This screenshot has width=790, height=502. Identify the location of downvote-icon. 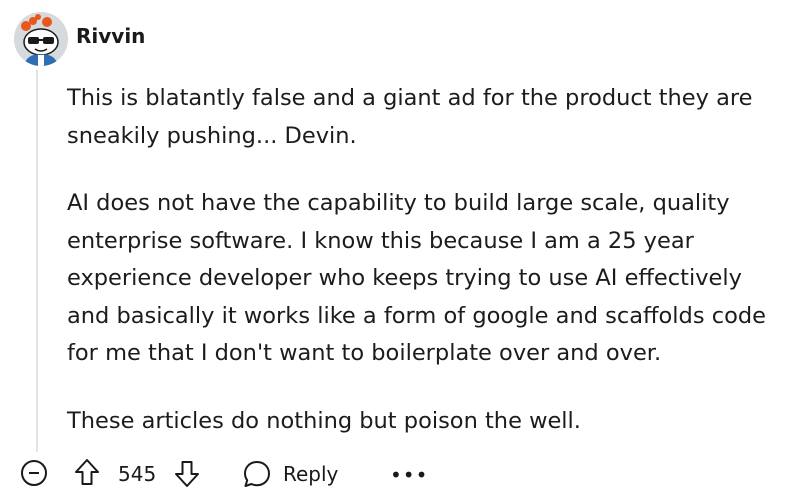
(187, 474).